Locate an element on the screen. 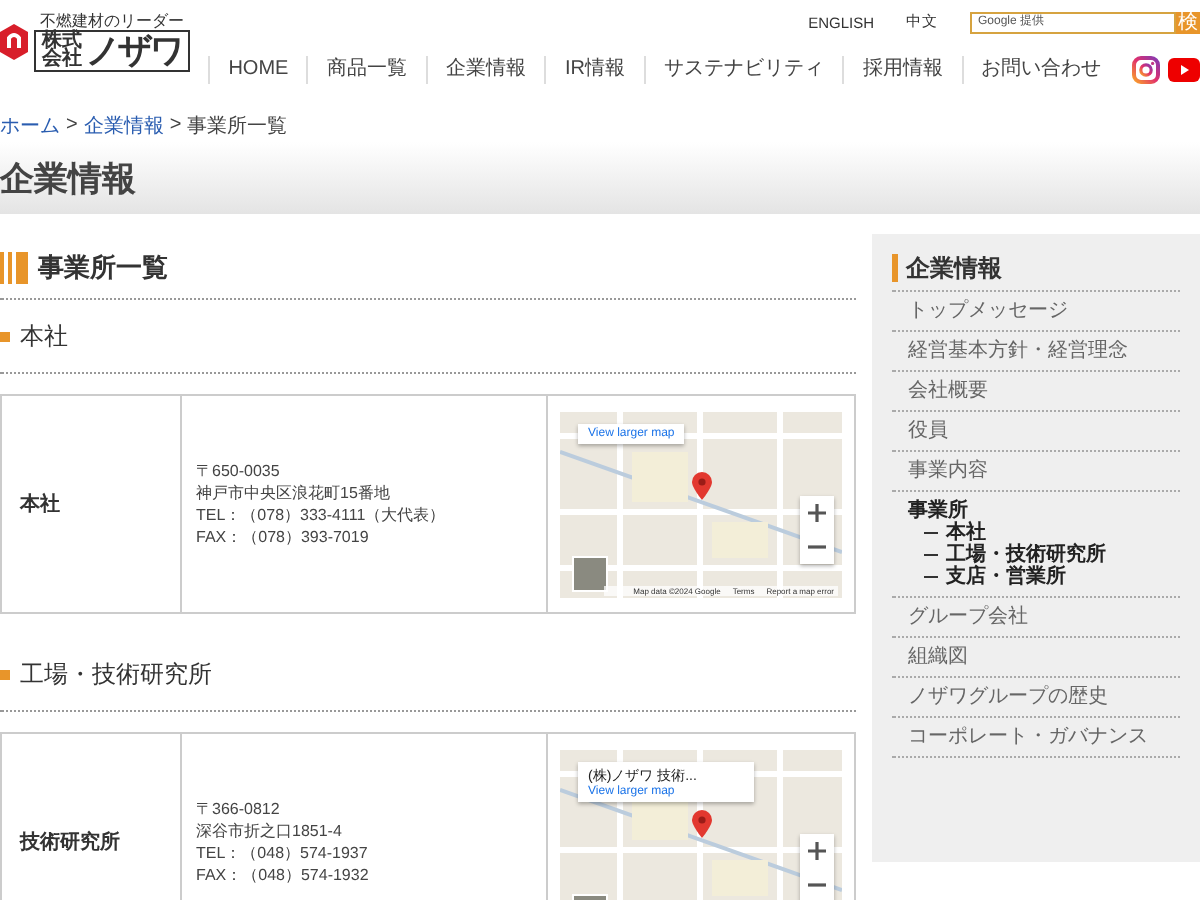 This screenshot has width=1200, height=900. camera-icon is located at coordinates (1145, 70).